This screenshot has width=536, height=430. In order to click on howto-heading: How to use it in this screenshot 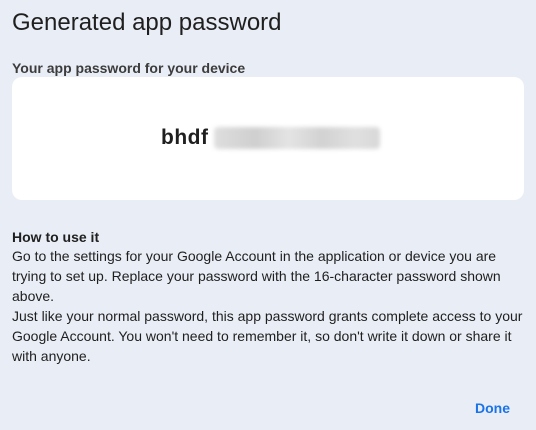, I will do `click(56, 237)`.